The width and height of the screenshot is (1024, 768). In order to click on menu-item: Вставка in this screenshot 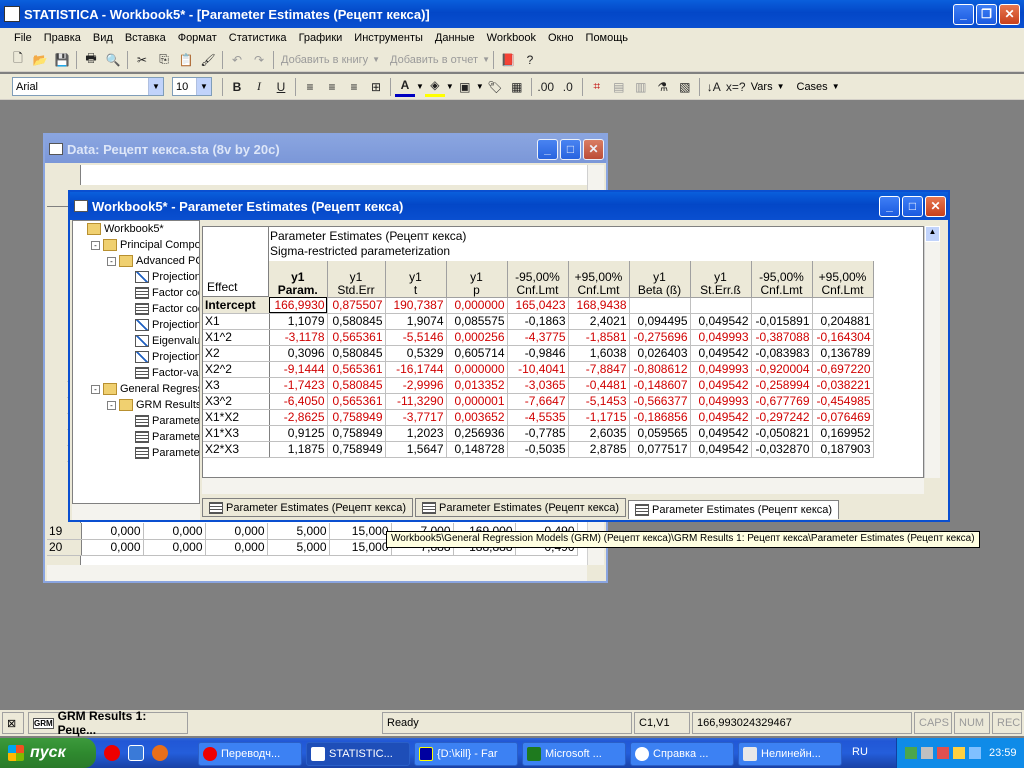, I will do `click(145, 38)`.